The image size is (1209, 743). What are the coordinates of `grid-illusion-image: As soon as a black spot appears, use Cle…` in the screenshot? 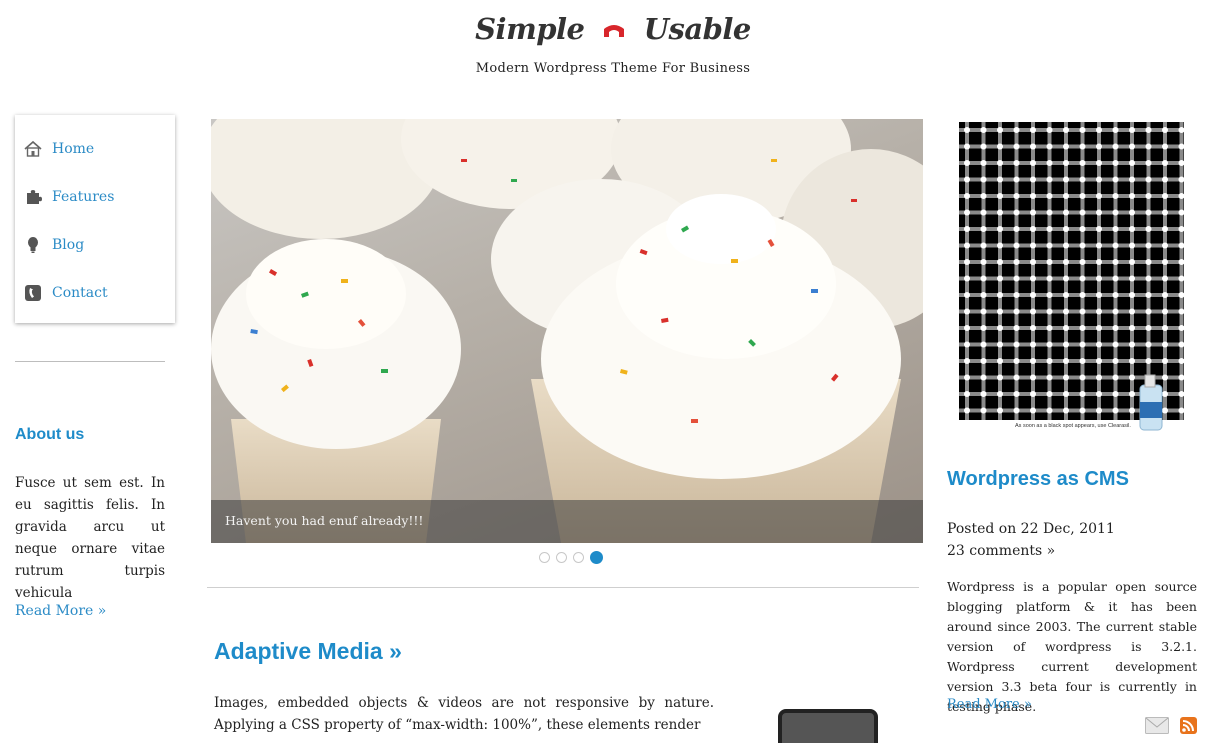 It's located at (1071, 281).